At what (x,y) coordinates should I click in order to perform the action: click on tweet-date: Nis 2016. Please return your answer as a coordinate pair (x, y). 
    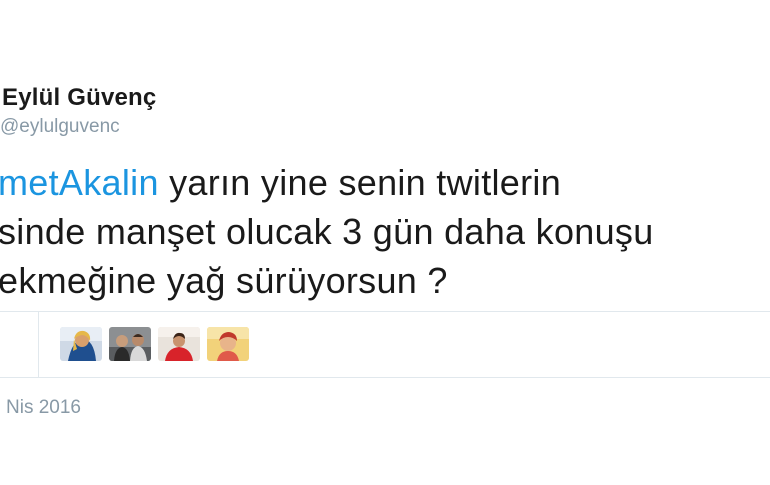
    Looking at the image, I should click on (43, 408).